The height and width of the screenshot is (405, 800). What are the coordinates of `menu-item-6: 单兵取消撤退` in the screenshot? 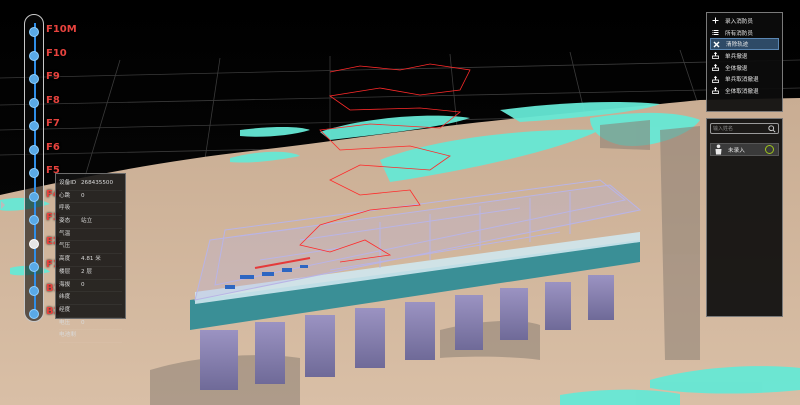 It's located at (744, 79).